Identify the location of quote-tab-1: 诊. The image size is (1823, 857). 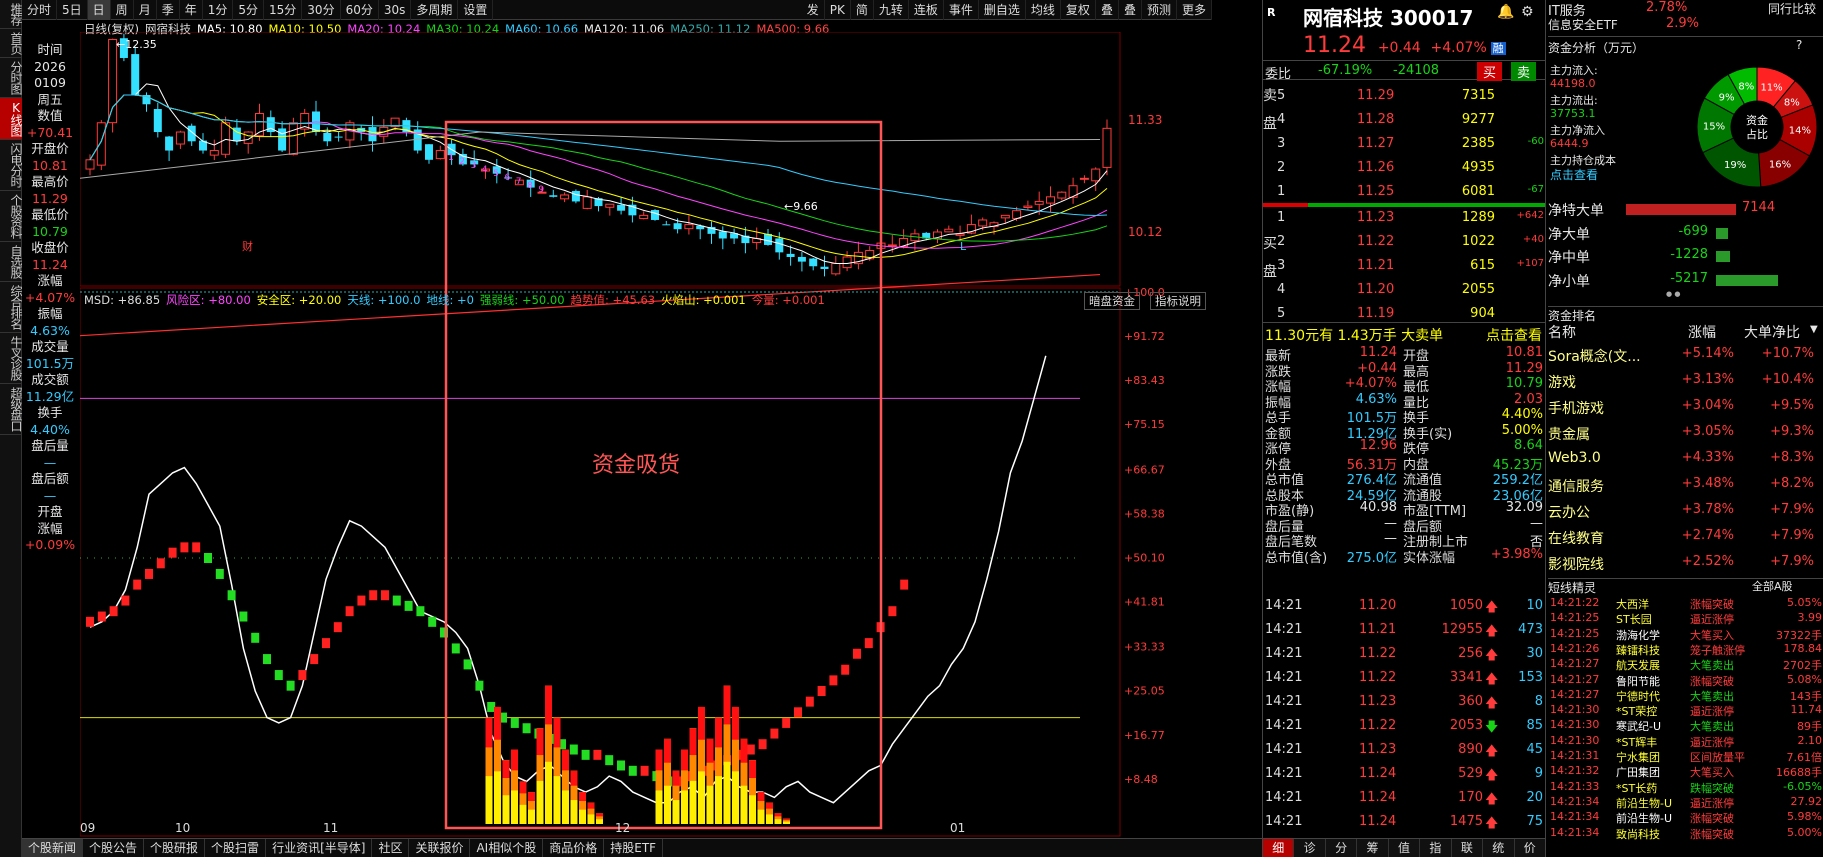
(1310, 848).